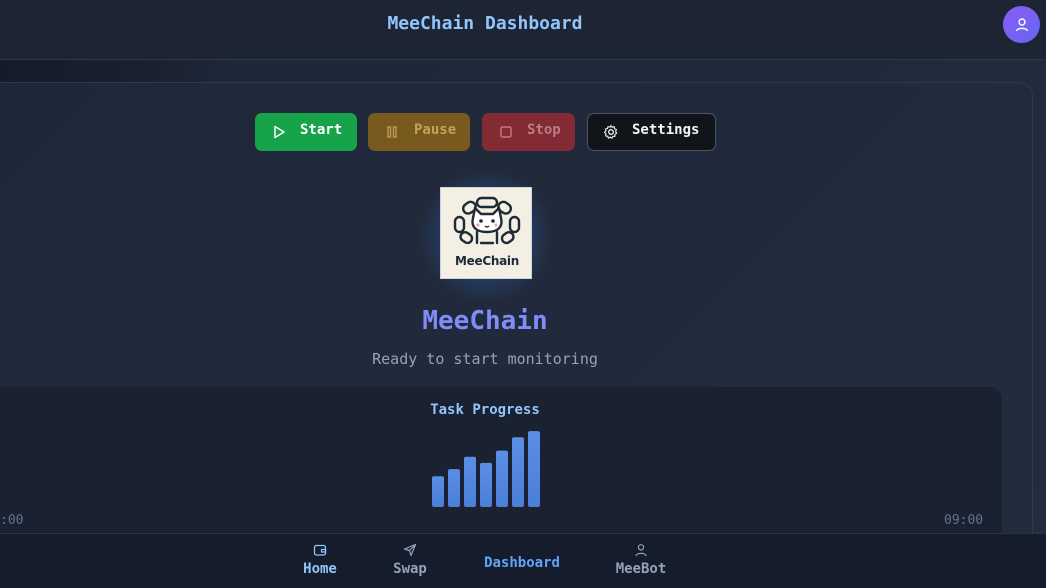 This screenshot has height=588, width=1046. Describe the element at coordinates (320, 559) in the screenshot. I see `nav-home: Home` at that location.